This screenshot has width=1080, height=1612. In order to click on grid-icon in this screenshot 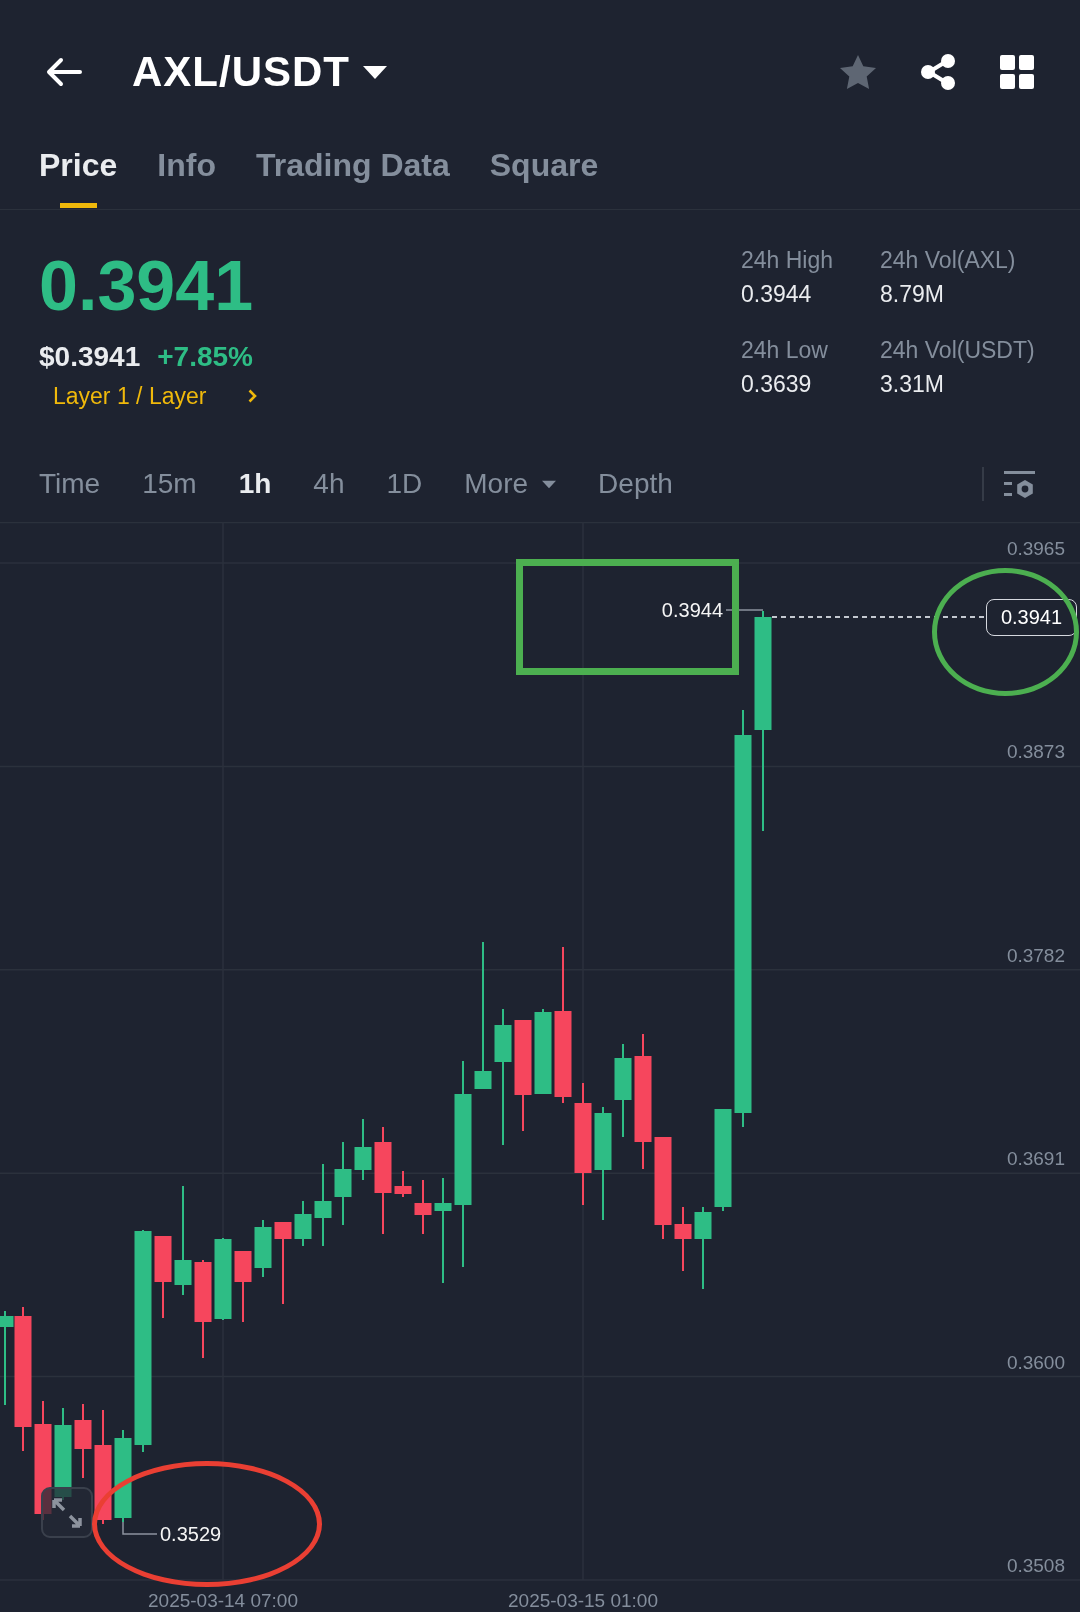, I will do `click(1017, 72)`.